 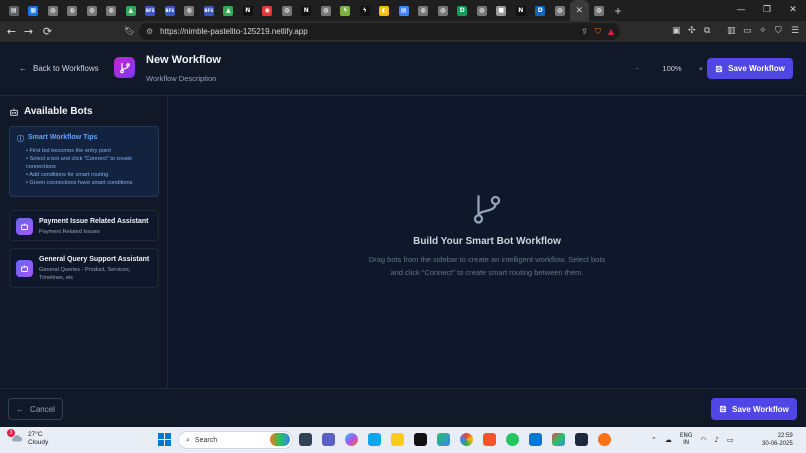 What do you see at coordinates (489, 439) in the screenshot?
I see `brave-icon` at bounding box center [489, 439].